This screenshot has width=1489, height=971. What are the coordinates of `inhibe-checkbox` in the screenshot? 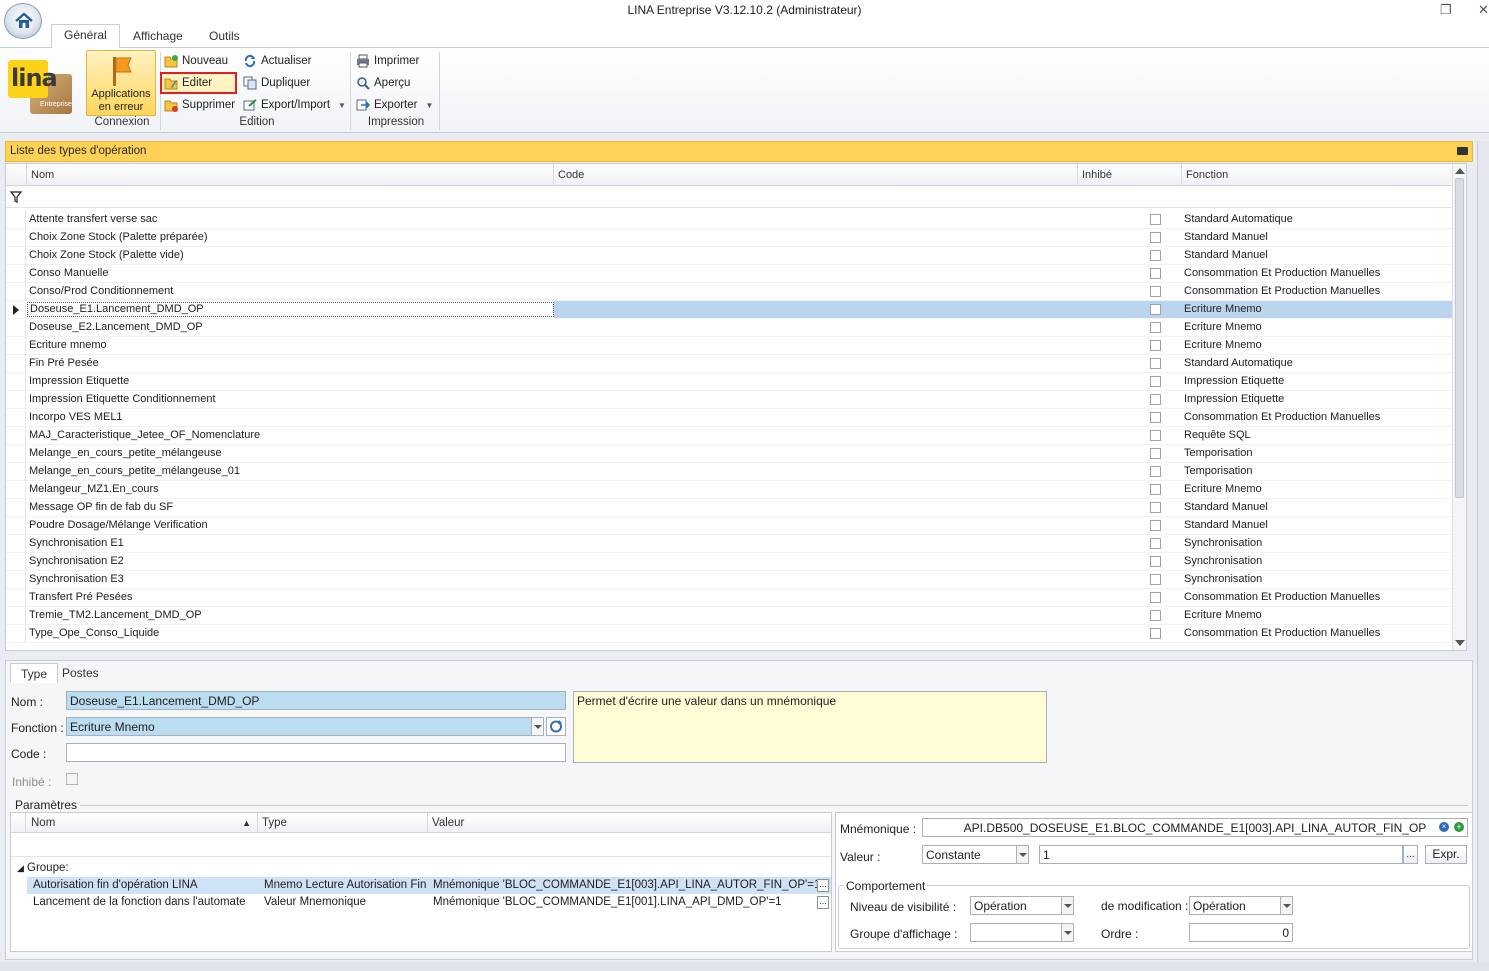 It's located at (72, 779).